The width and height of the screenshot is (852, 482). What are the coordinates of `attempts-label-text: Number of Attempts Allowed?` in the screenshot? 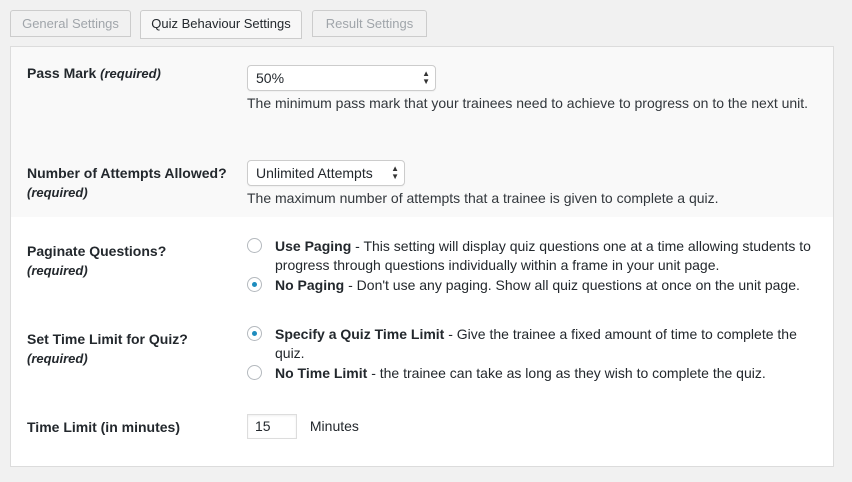 It's located at (127, 173).